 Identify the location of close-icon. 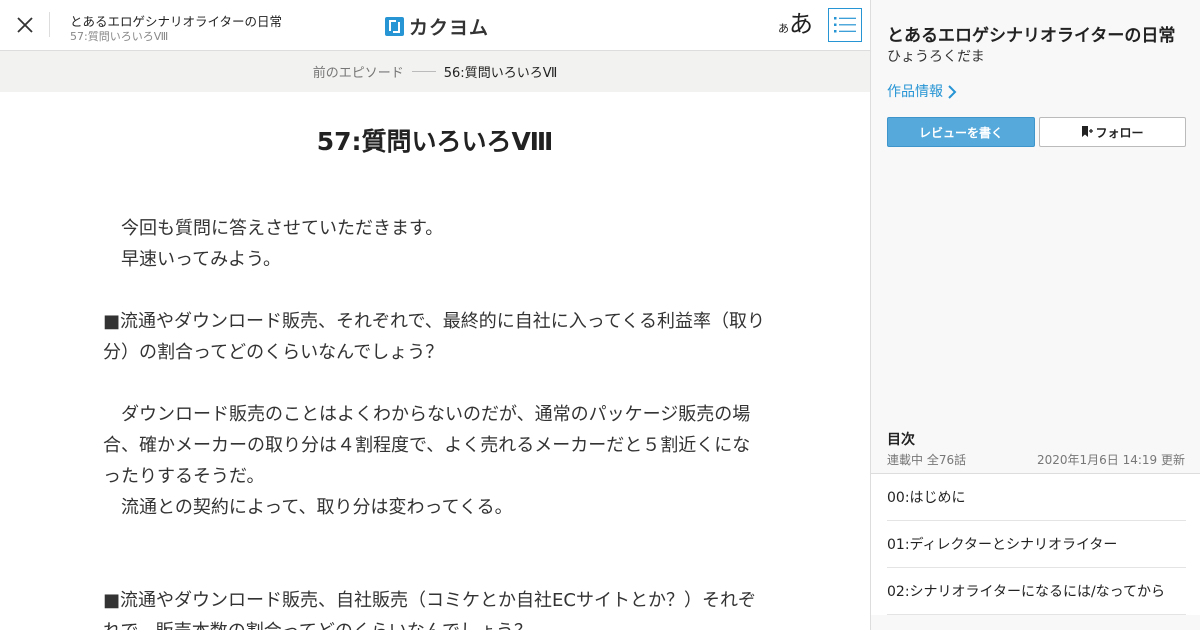
(25, 25).